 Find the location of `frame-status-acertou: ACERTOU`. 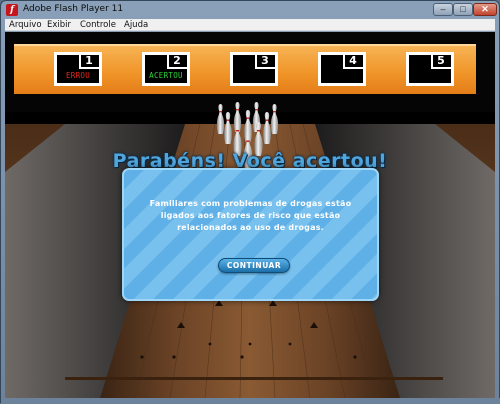

frame-status-acertou: ACERTOU is located at coordinates (166, 75).